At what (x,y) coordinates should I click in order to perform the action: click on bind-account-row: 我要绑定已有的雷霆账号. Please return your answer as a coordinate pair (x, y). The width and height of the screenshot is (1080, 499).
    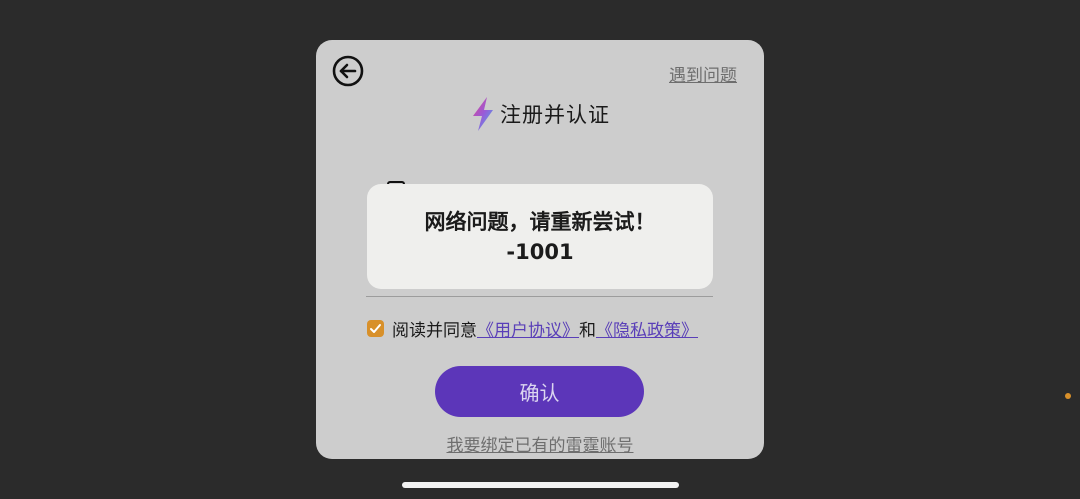
    Looking at the image, I should click on (540, 443).